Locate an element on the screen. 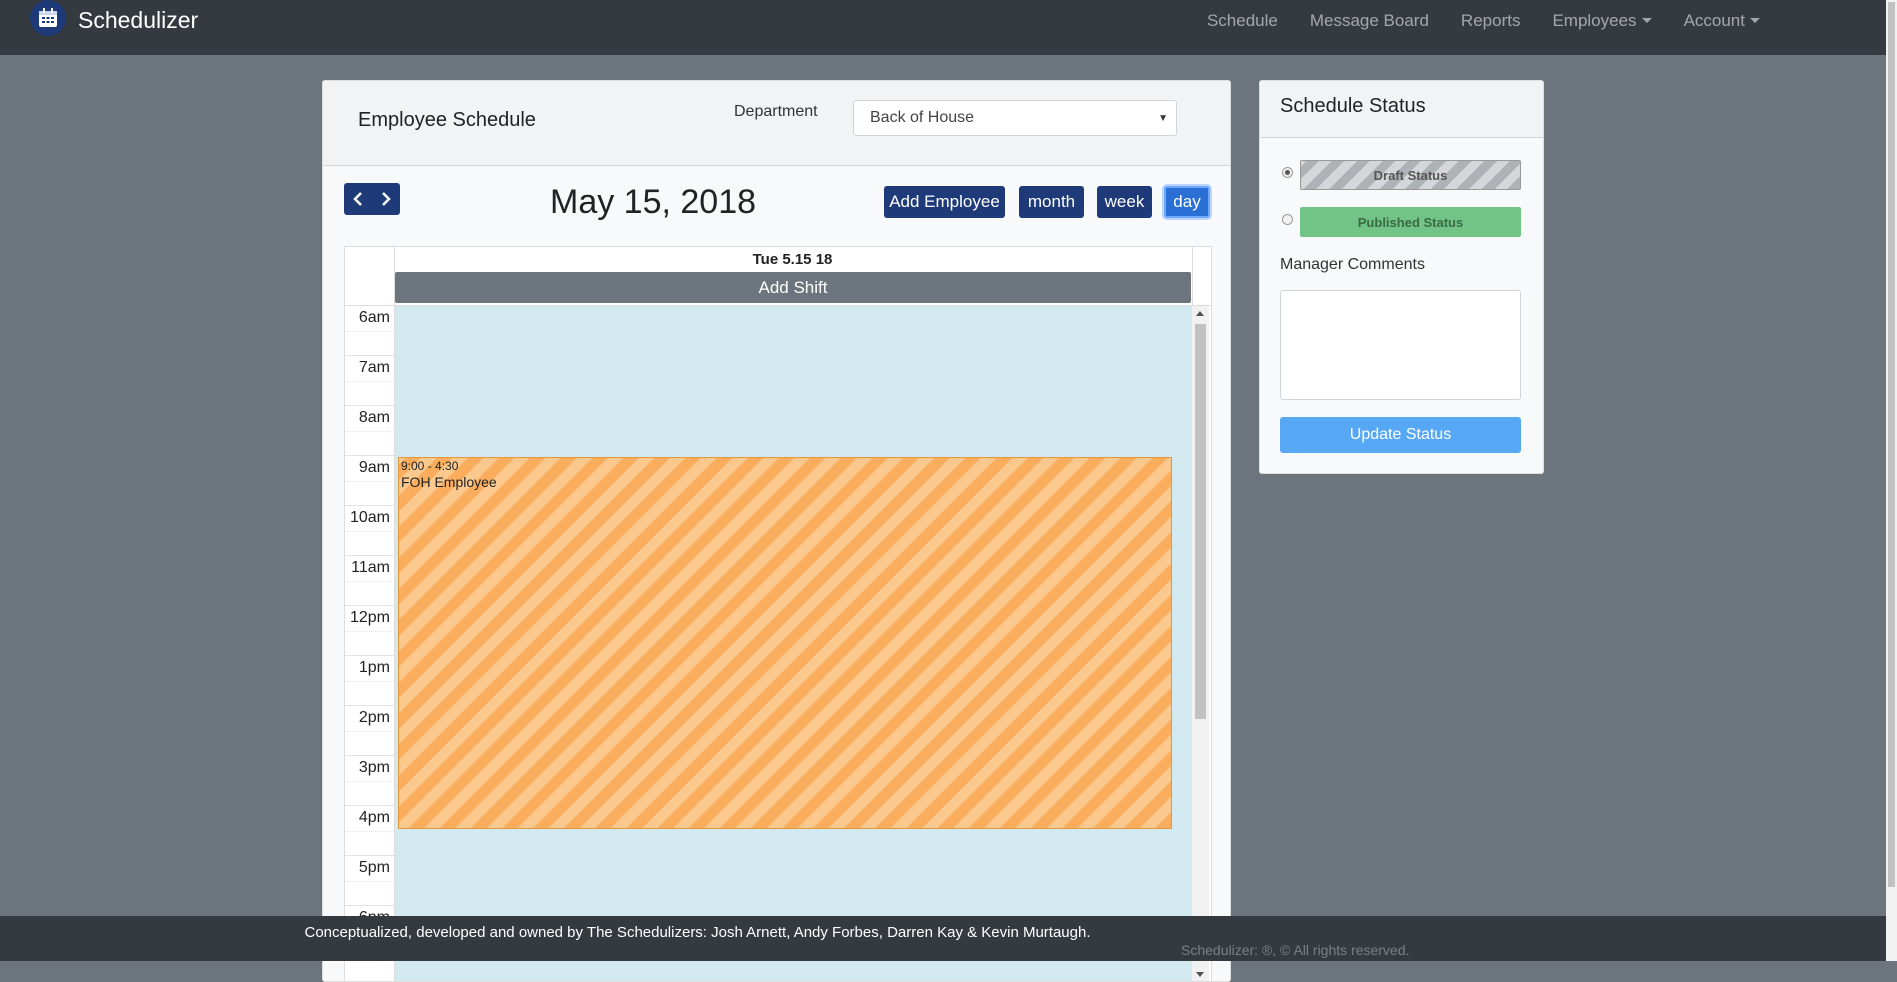  select-arrow-icon: ▼ is located at coordinates (1163, 118).